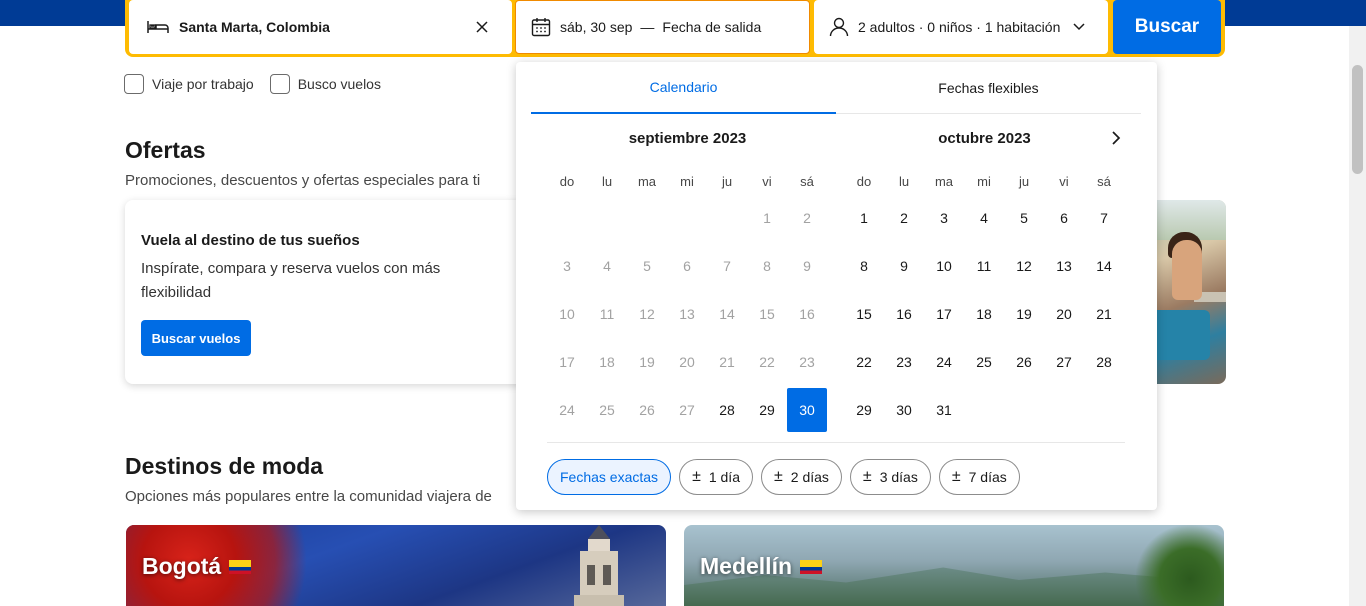  Describe the element at coordinates (904, 410) in the screenshot. I see `calendar-day: 30` at that location.